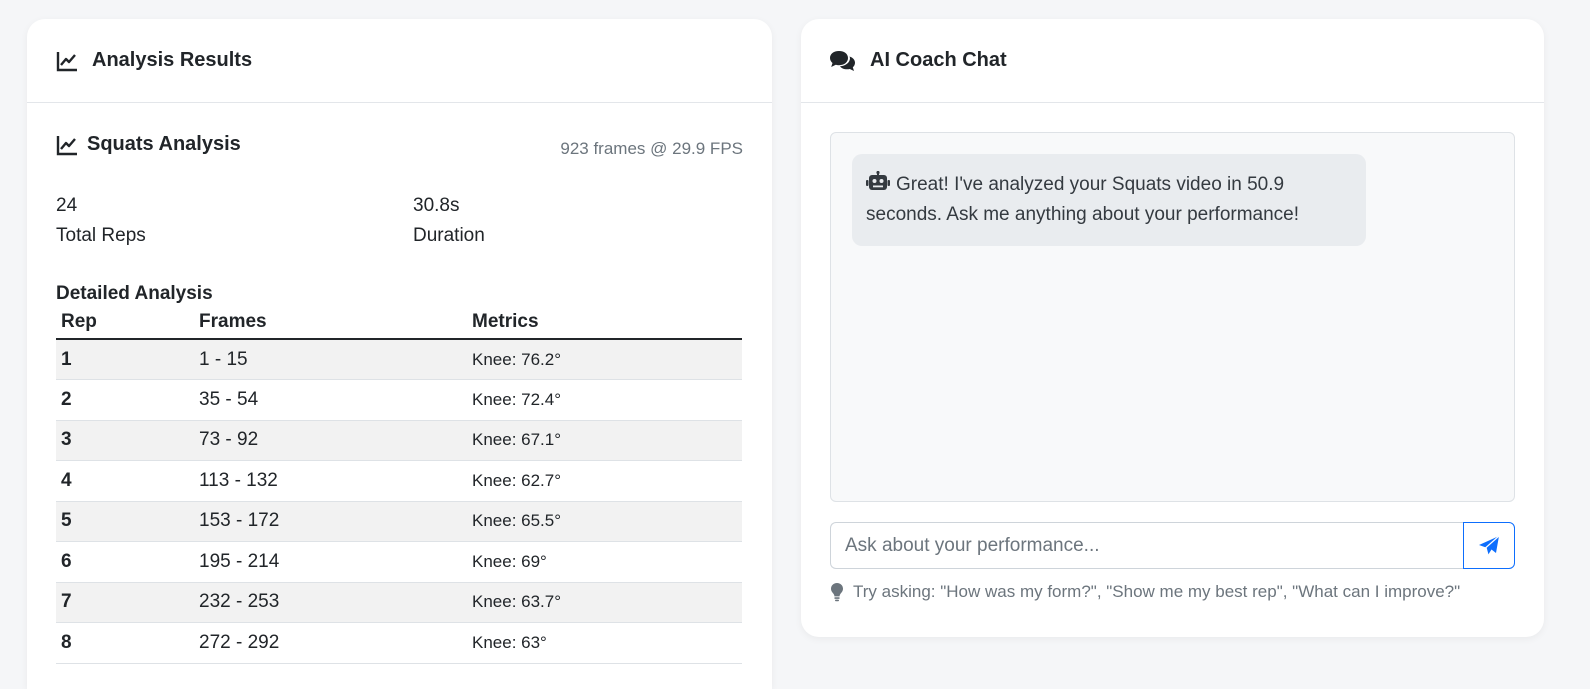 The height and width of the screenshot is (689, 1590). I want to click on table-row: 2 35 - 54 Knee: 72.4°, so click(399, 400).